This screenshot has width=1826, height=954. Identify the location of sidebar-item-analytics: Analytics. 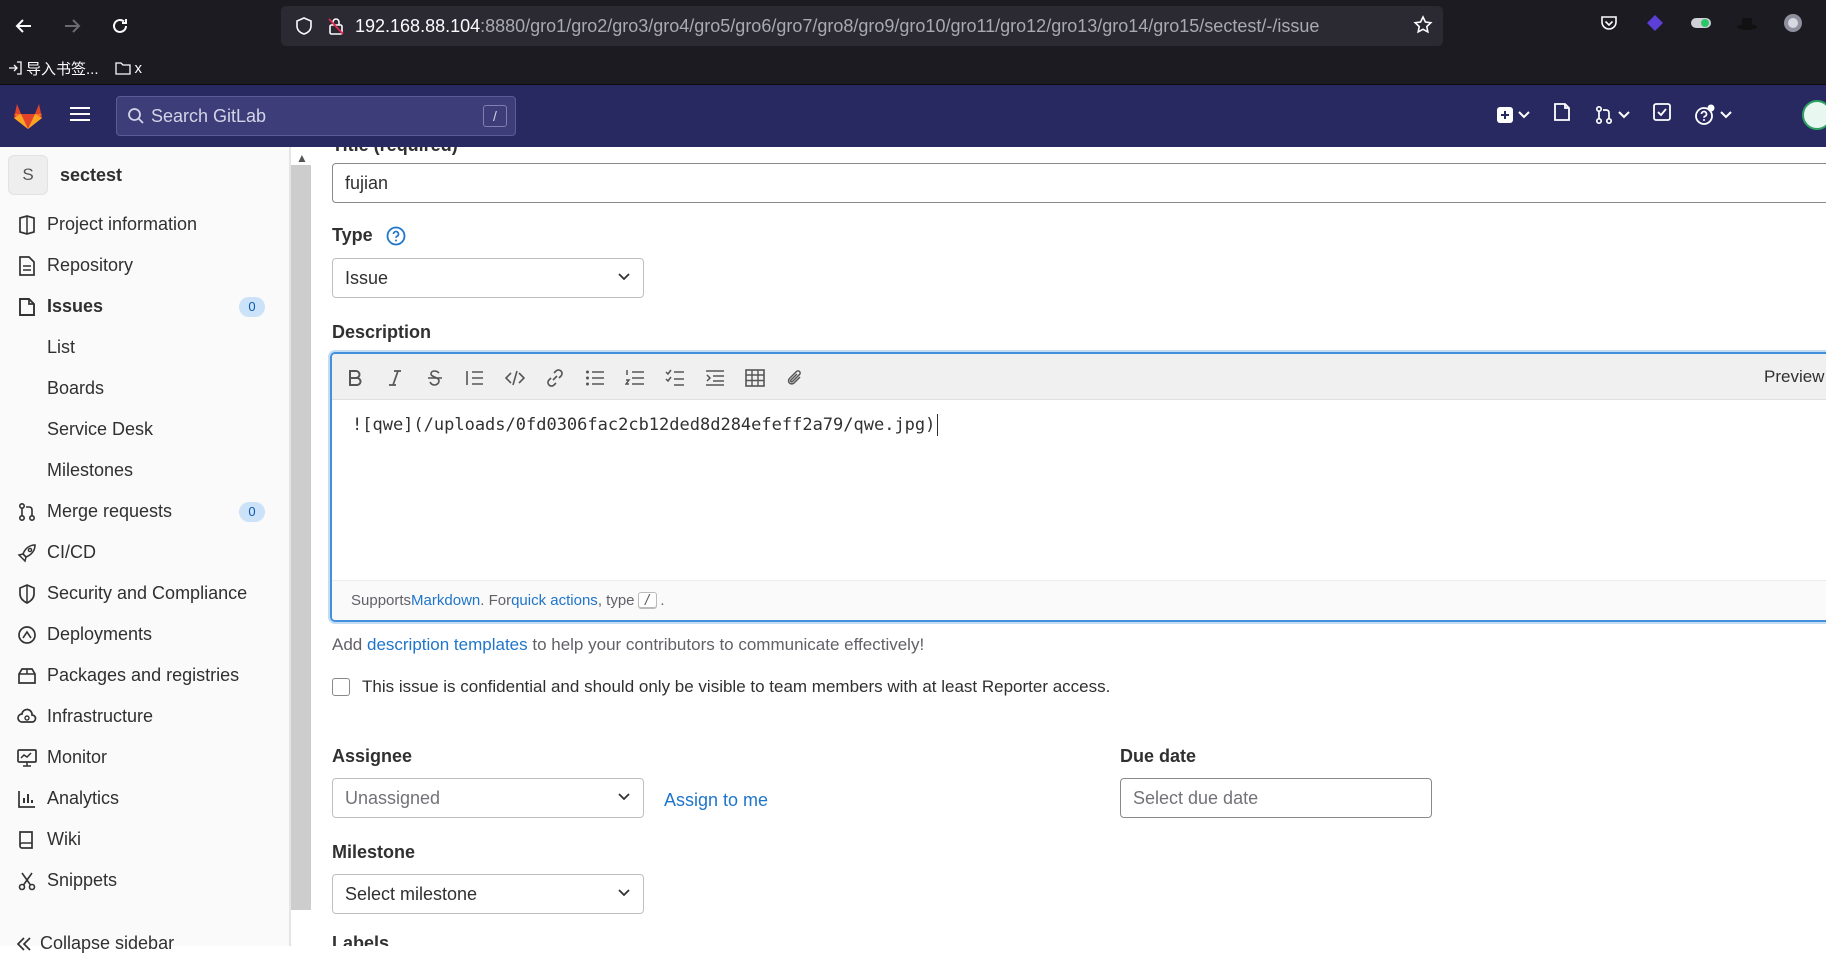
(145, 798).